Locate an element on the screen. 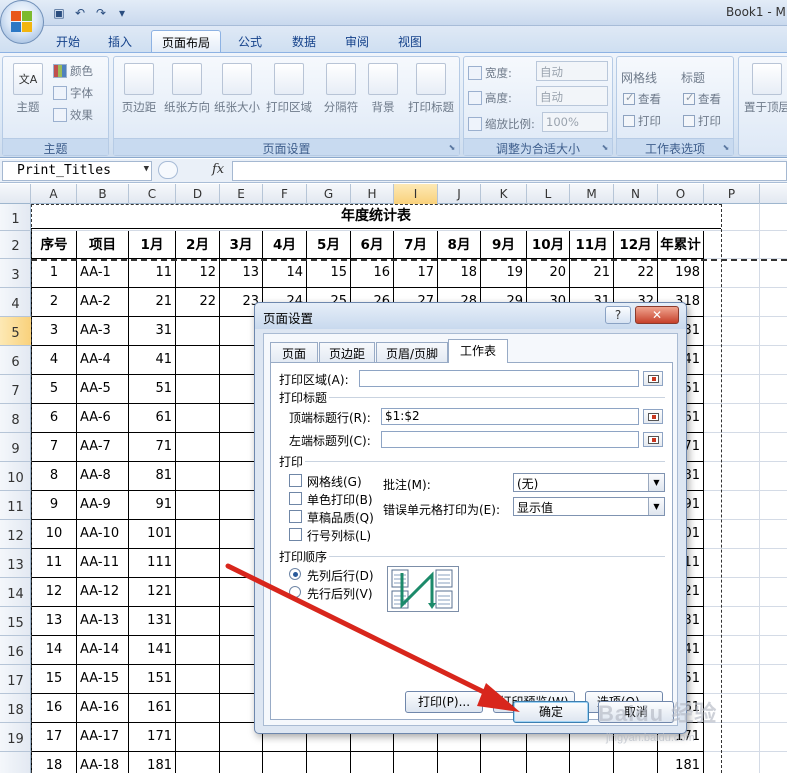  breaks-button: 分隔符 is located at coordinates (341, 98).